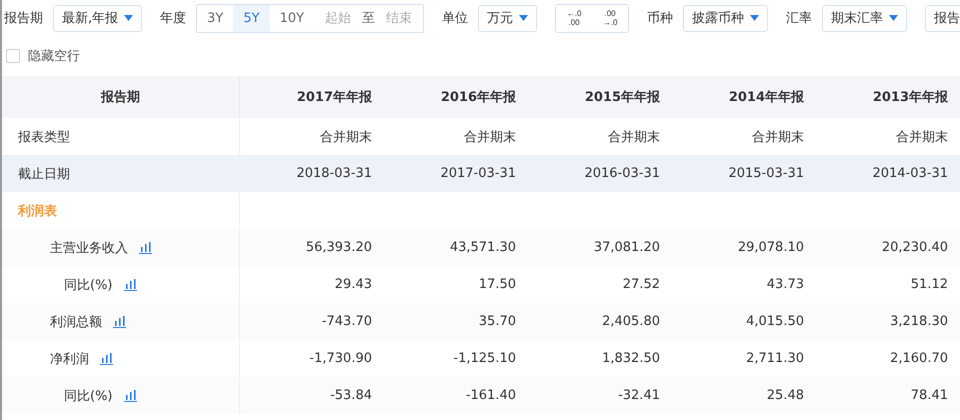  Describe the element at coordinates (44, 137) in the screenshot. I see `row-label: 报表类型` at that location.